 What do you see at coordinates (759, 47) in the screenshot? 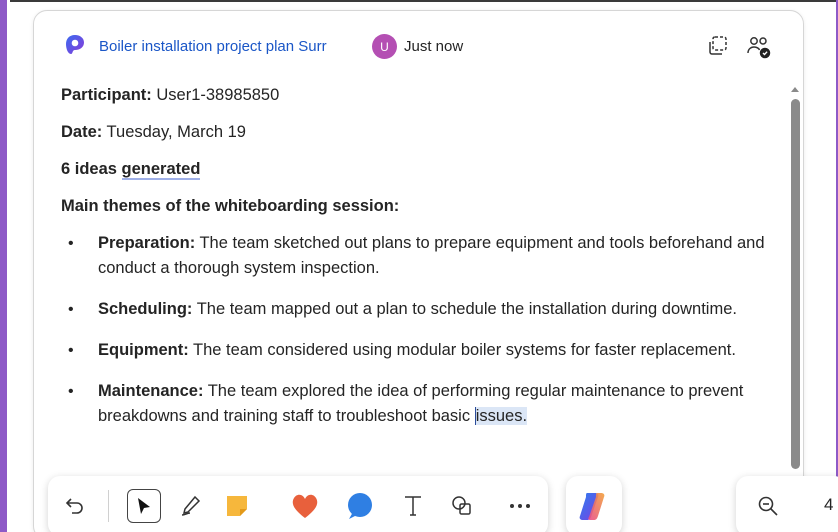
I see `share-with-people-icon` at bounding box center [759, 47].